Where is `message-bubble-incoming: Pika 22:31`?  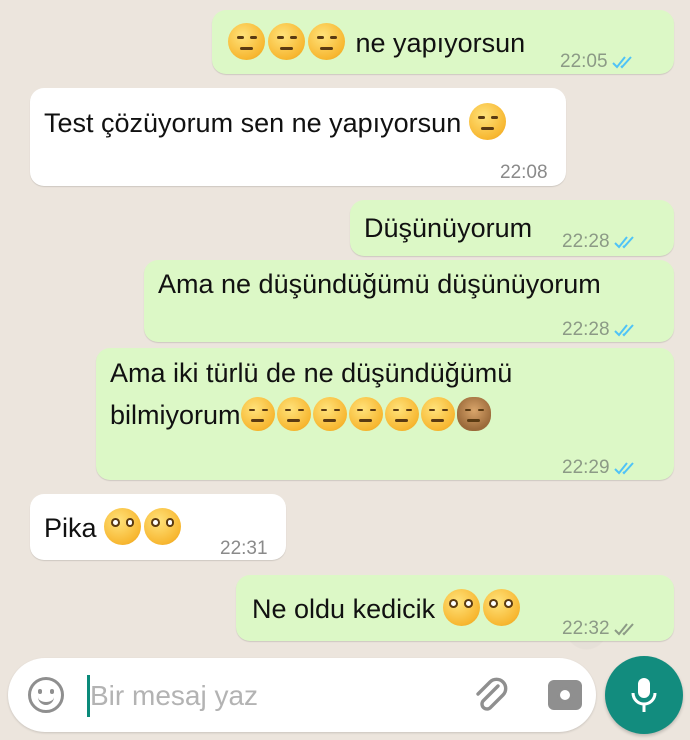
message-bubble-incoming: Pika 22:31 is located at coordinates (158, 527).